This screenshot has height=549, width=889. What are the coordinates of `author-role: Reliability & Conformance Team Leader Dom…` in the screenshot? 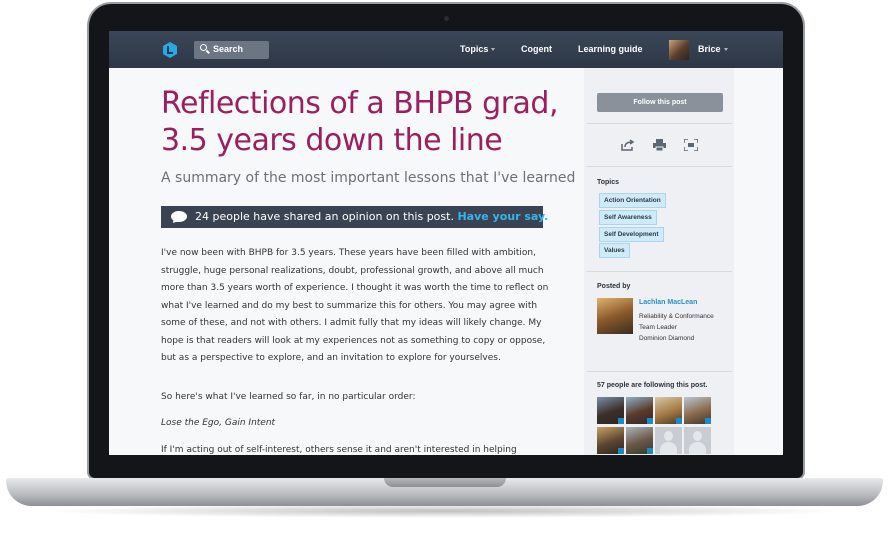 It's located at (684, 327).